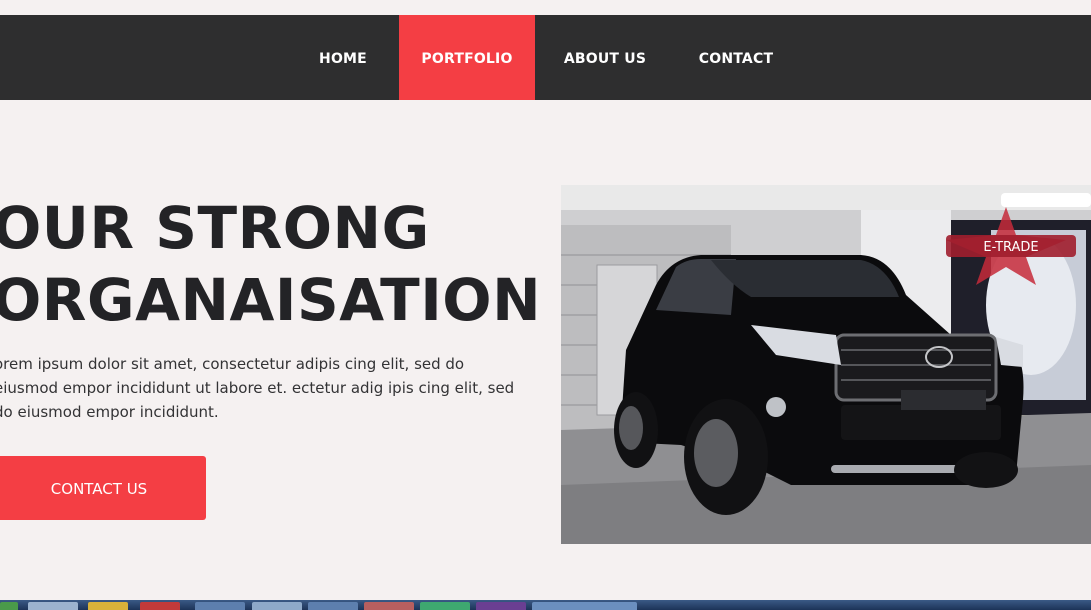 The image size is (1091, 610). What do you see at coordinates (1010, 247) in the screenshot?
I see `logo-text: E-TRADE` at bounding box center [1010, 247].